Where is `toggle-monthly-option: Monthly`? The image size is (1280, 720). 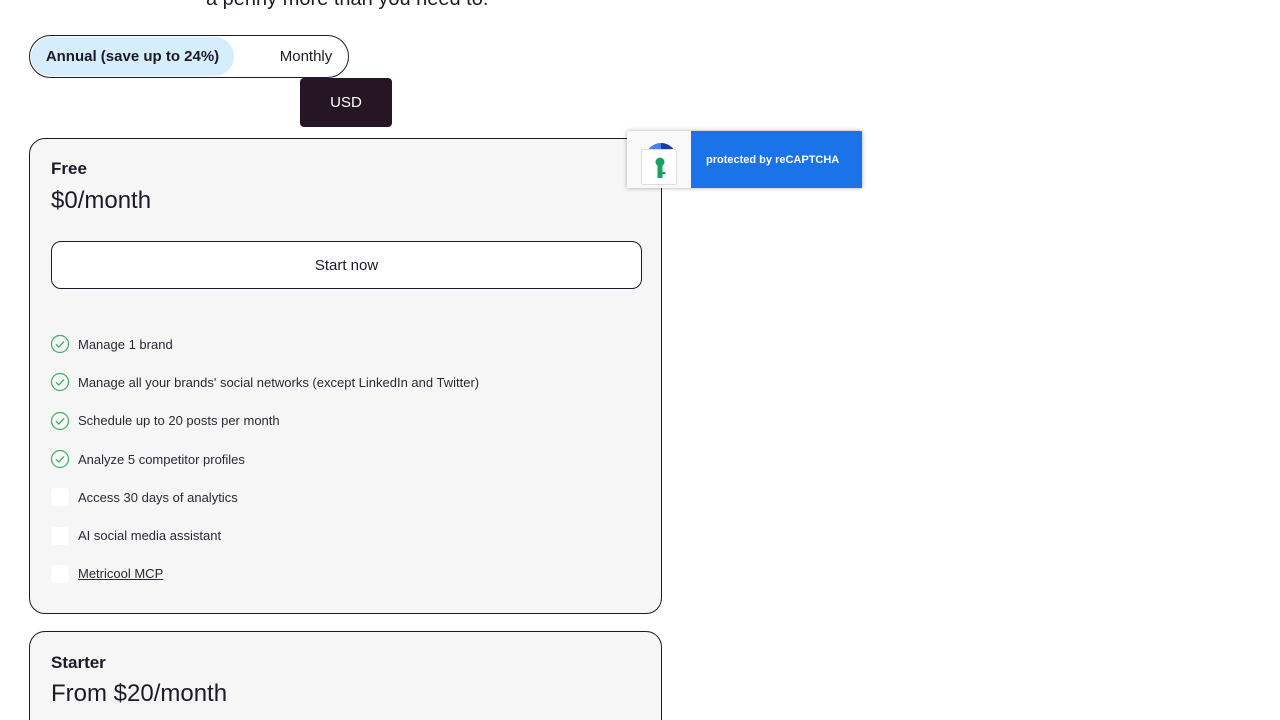
toggle-monthly-option: Monthly is located at coordinates (306, 56).